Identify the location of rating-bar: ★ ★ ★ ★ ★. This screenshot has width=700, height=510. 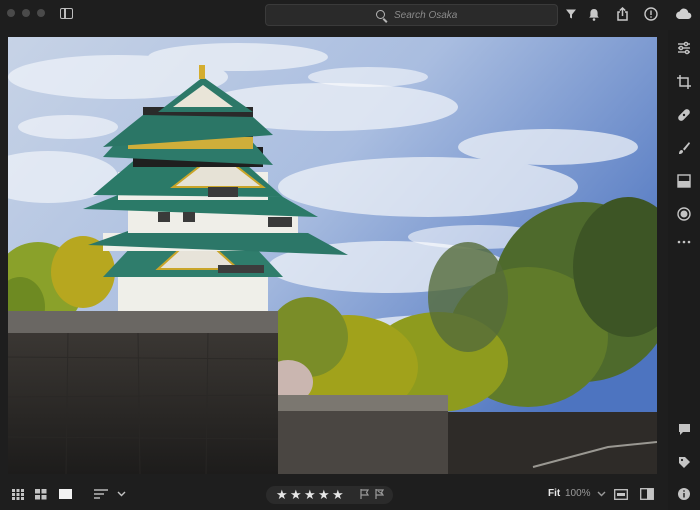
(329, 495).